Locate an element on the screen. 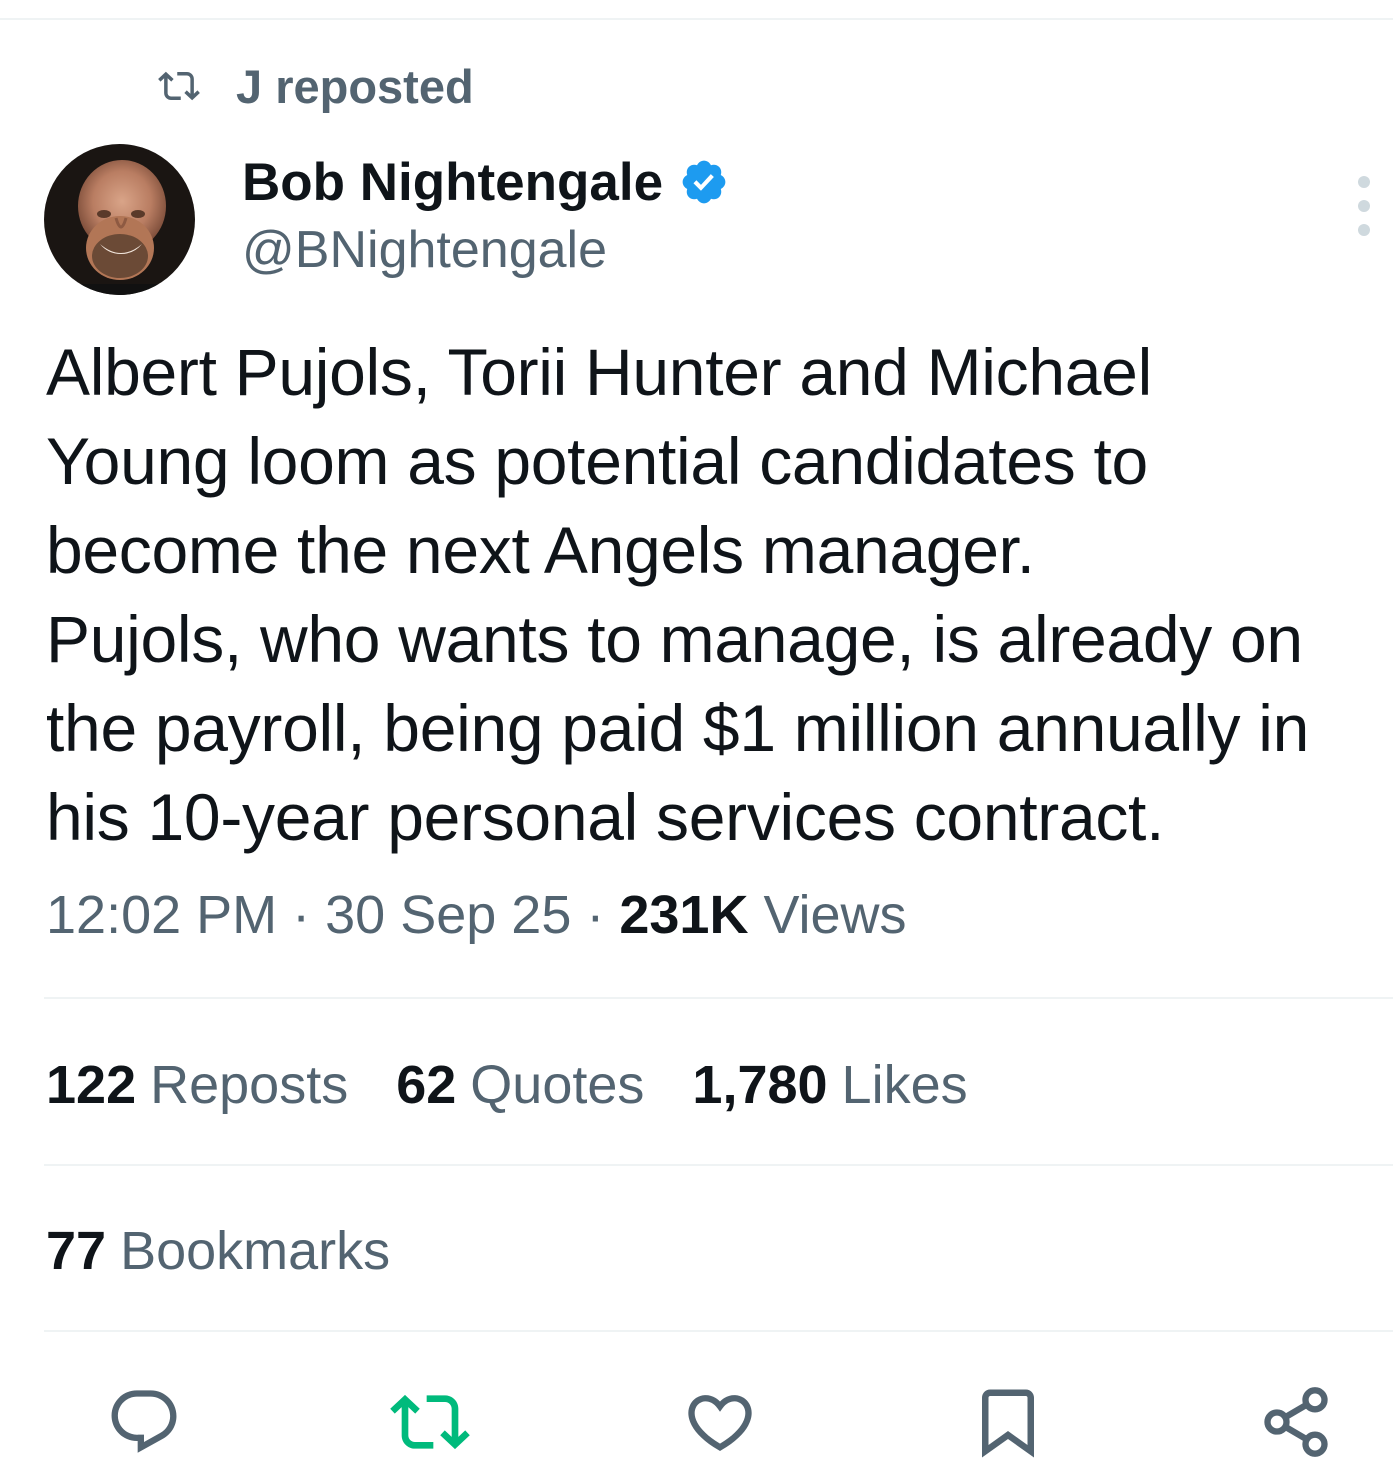 The width and height of the screenshot is (1393, 1473). tweet-text-line: Young loom as potential candidates to is located at coordinates (597, 461).